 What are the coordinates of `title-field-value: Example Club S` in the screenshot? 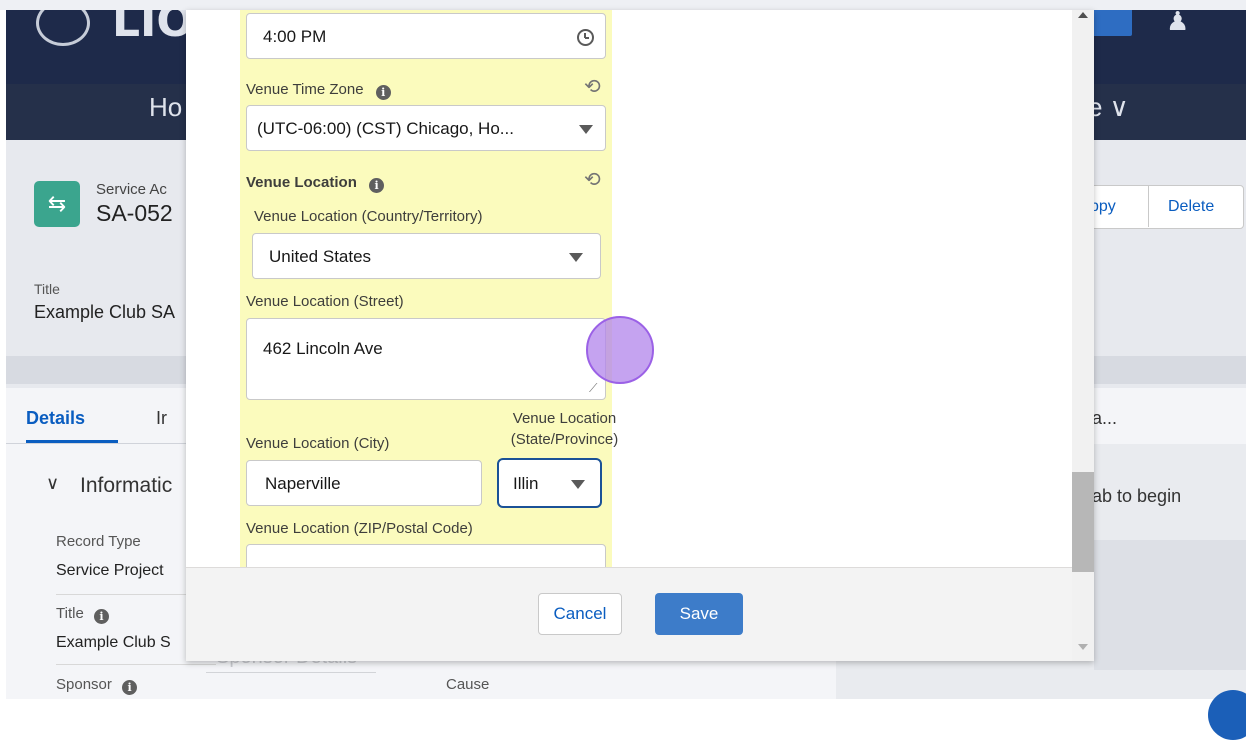 It's located at (113, 642).